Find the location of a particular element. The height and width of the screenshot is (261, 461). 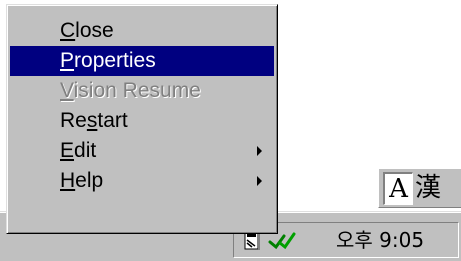

menu-item-label: Vision Resume is located at coordinates (130, 90).